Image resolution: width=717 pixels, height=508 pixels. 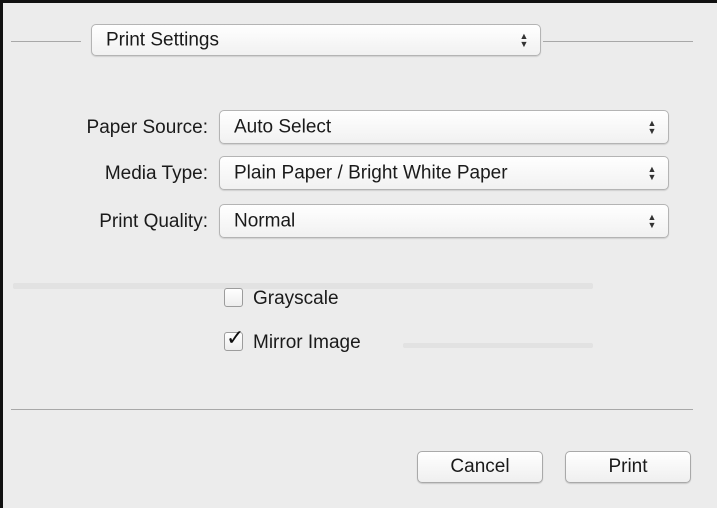 I want to click on media-type-label: Media Type:, so click(x=156, y=173).